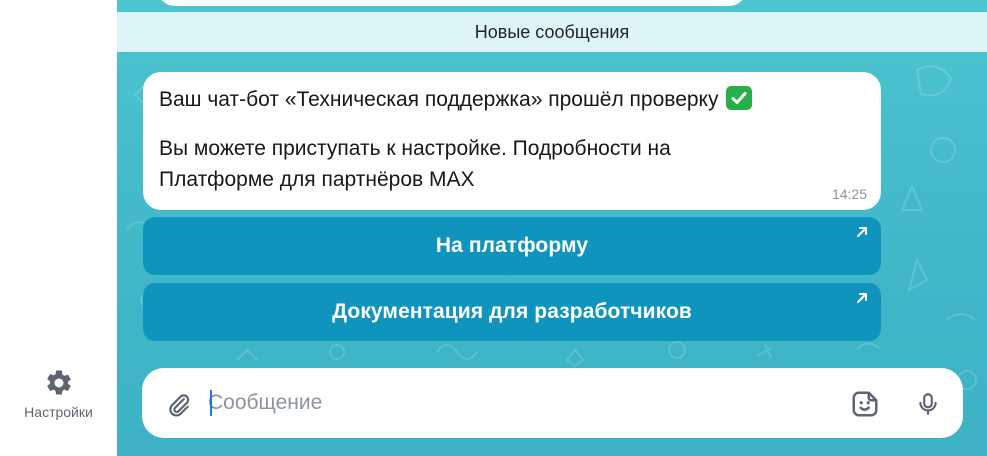 The width and height of the screenshot is (987, 456). I want to click on new-messages-divider: Новые сообщения, so click(552, 32).